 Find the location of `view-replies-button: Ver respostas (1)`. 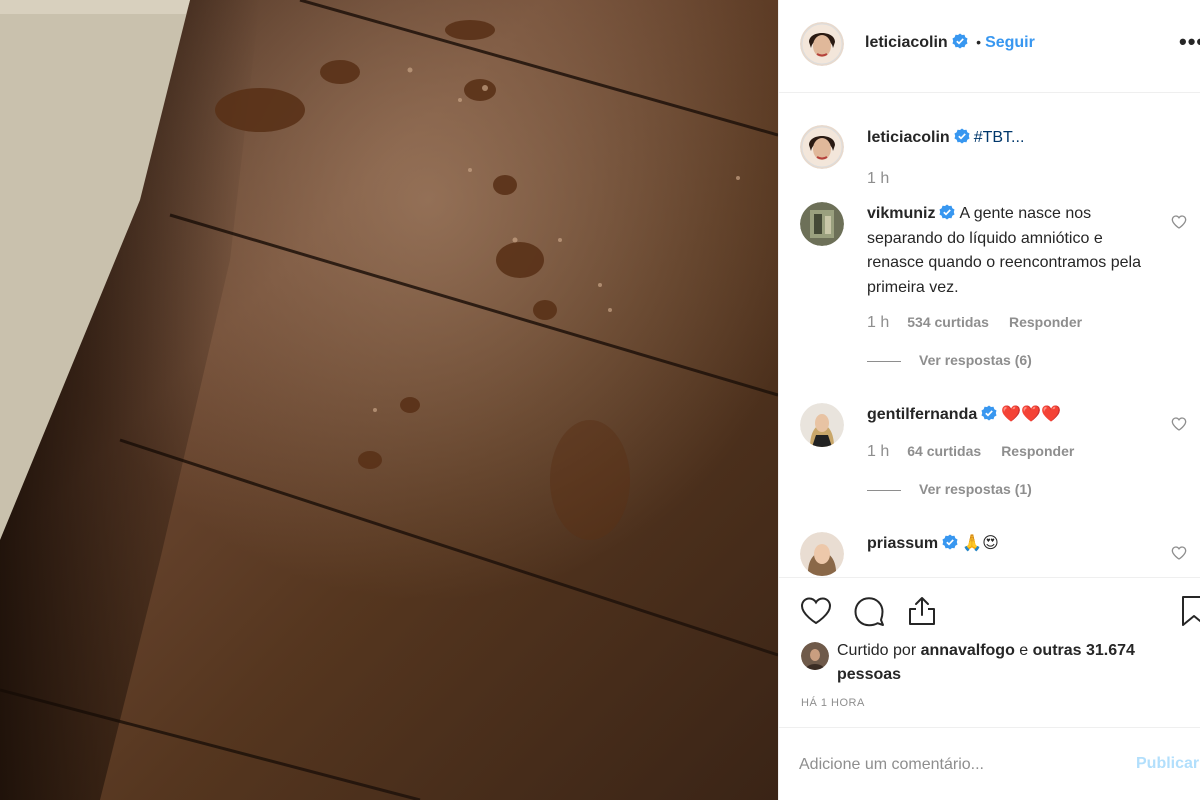

view-replies-button: Ver respostas (1) is located at coordinates (949, 489).